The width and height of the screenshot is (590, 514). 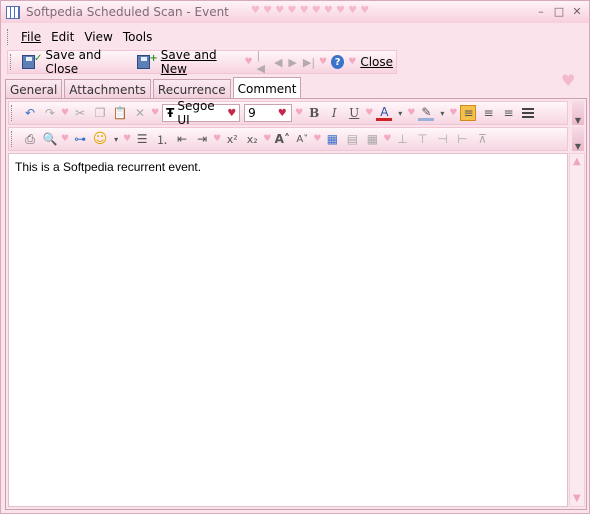 What do you see at coordinates (107, 89) in the screenshot?
I see `tab-attachments: Attachments` at bounding box center [107, 89].